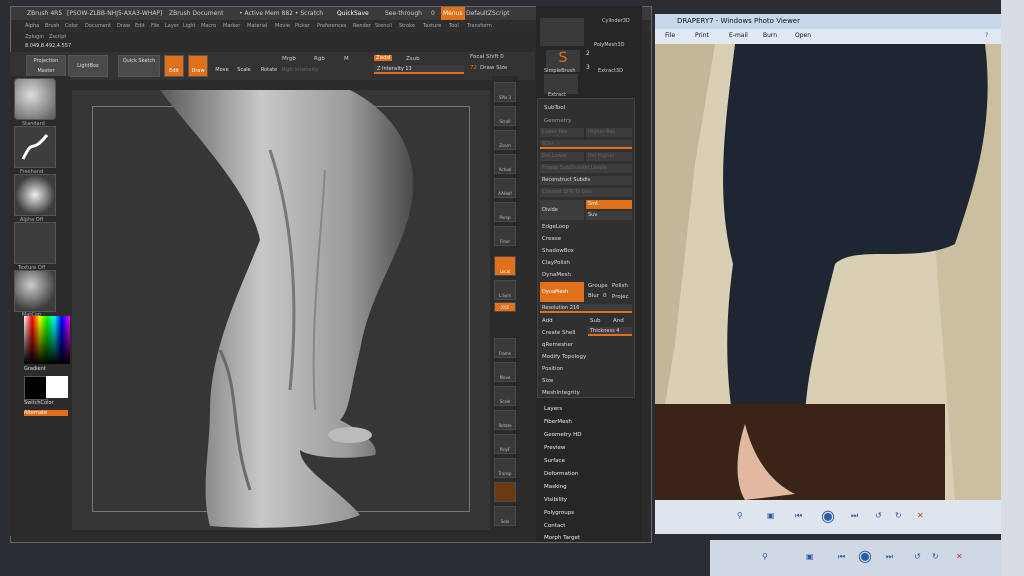  What do you see at coordinates (155, 26) in the screenshot?
I see `menu-file: File` at bounding box center [155, 26].